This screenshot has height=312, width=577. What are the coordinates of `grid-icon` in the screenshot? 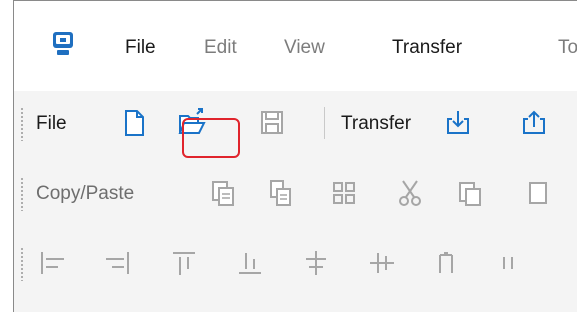 It's located at (344, 193).